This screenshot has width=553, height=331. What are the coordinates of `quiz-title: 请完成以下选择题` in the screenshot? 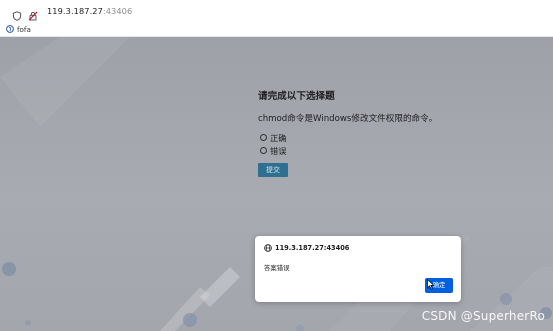 It's located at (296, 96).